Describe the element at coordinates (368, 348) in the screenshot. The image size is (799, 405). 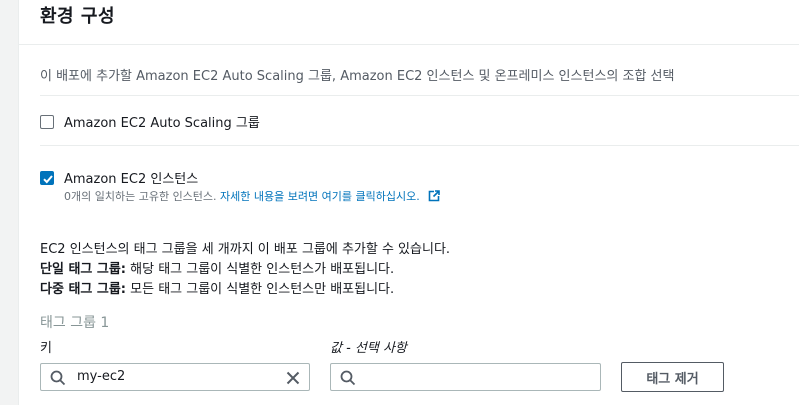
I see `value-label: 값 - 선택 사항` at that location.